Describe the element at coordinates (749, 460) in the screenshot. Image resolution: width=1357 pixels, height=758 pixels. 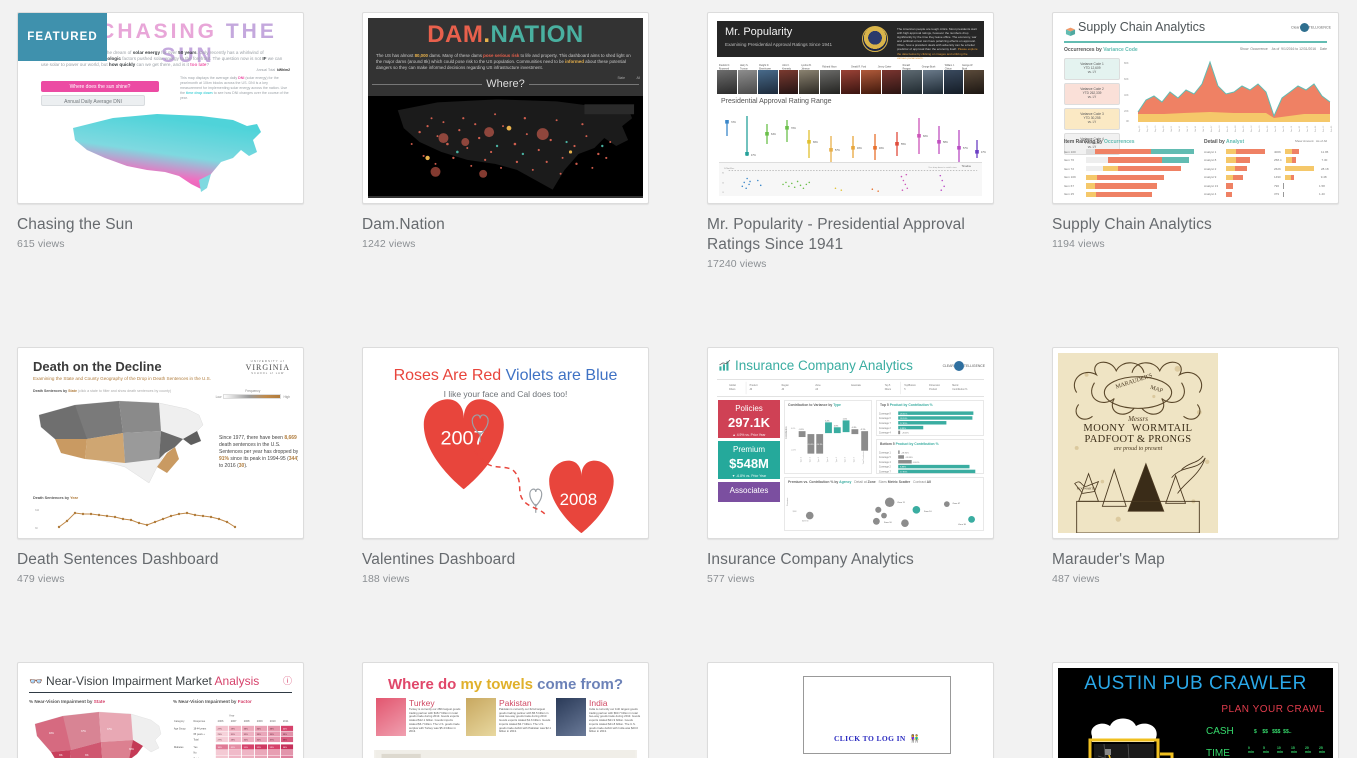
I see `kpi-premium: Premium $548M ▼ -6.8% vs. Prior Year` at that location.